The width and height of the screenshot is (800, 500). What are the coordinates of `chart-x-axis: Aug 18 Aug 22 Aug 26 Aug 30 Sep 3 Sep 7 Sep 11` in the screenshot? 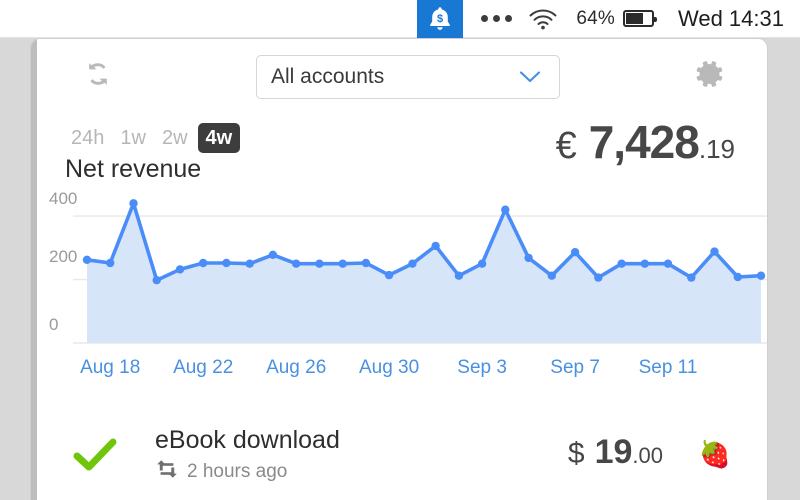 It's located at (402, 372).